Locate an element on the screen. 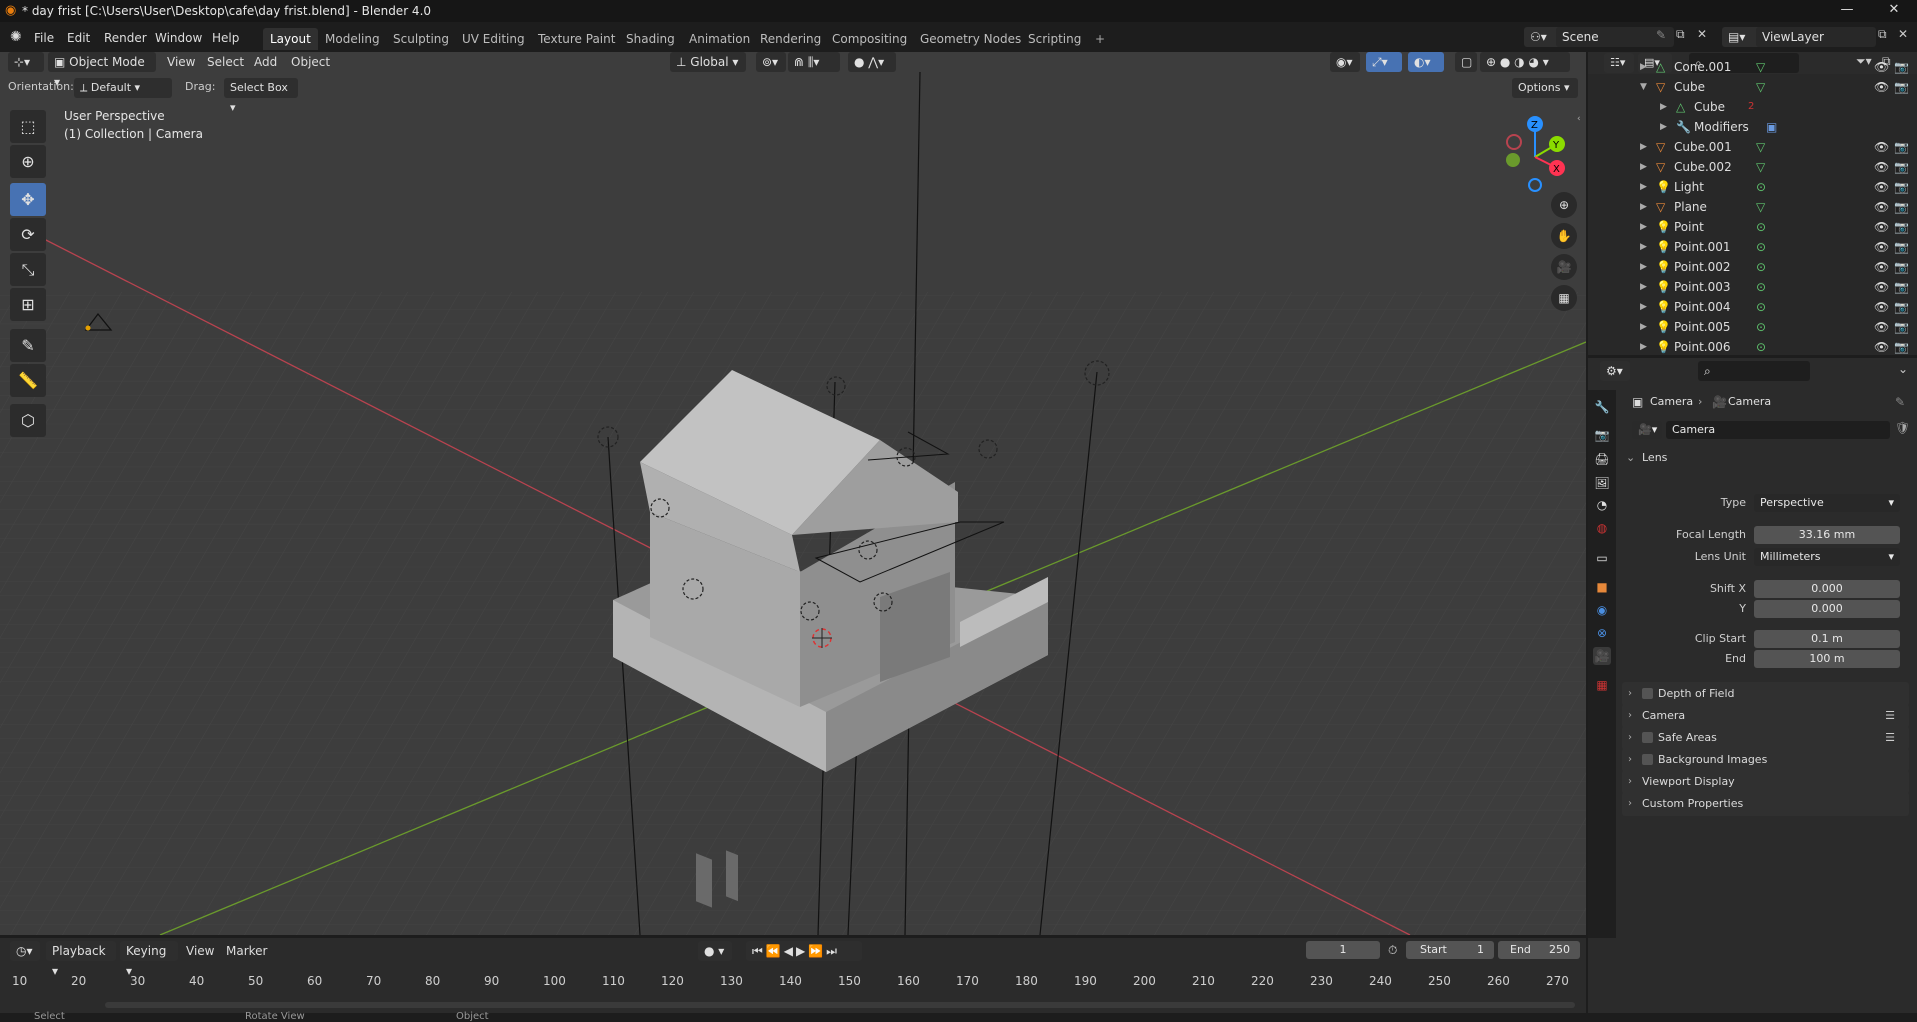 The image size is (1917, 1022). output-tab-icon: 🖨 is located at coordinates (1602, 459).